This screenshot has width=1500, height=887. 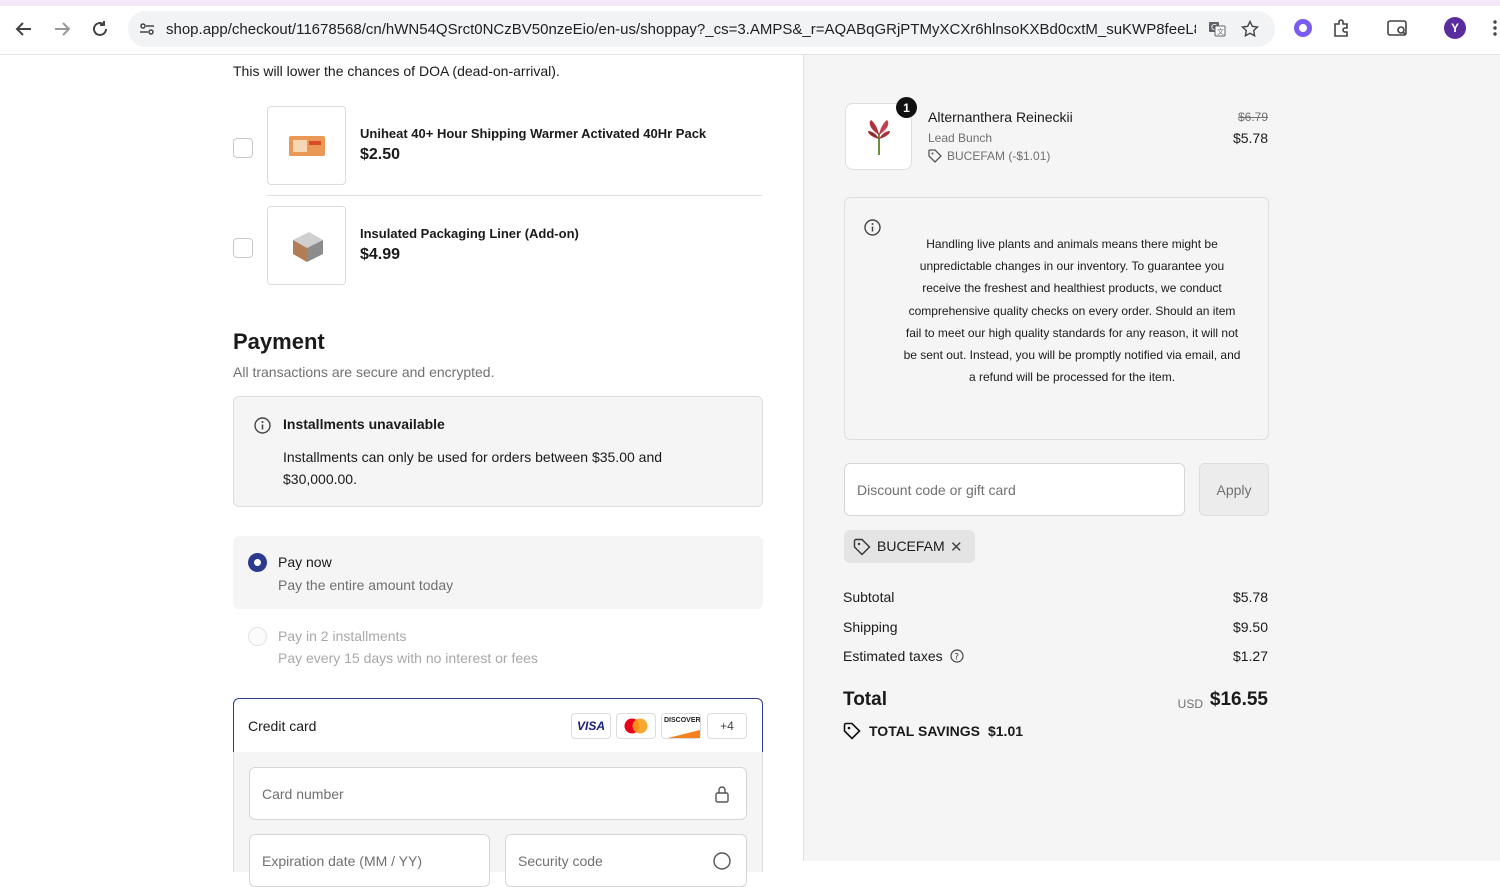 I want to click on payment-title: Payment, so click(x=279, y=341).